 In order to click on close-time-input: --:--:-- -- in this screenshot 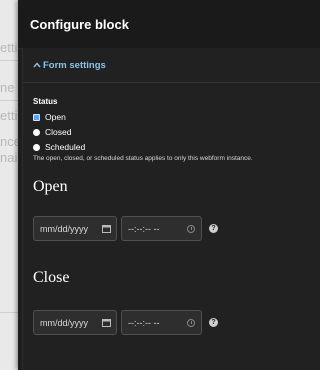, I will do `click(161, 322)`.